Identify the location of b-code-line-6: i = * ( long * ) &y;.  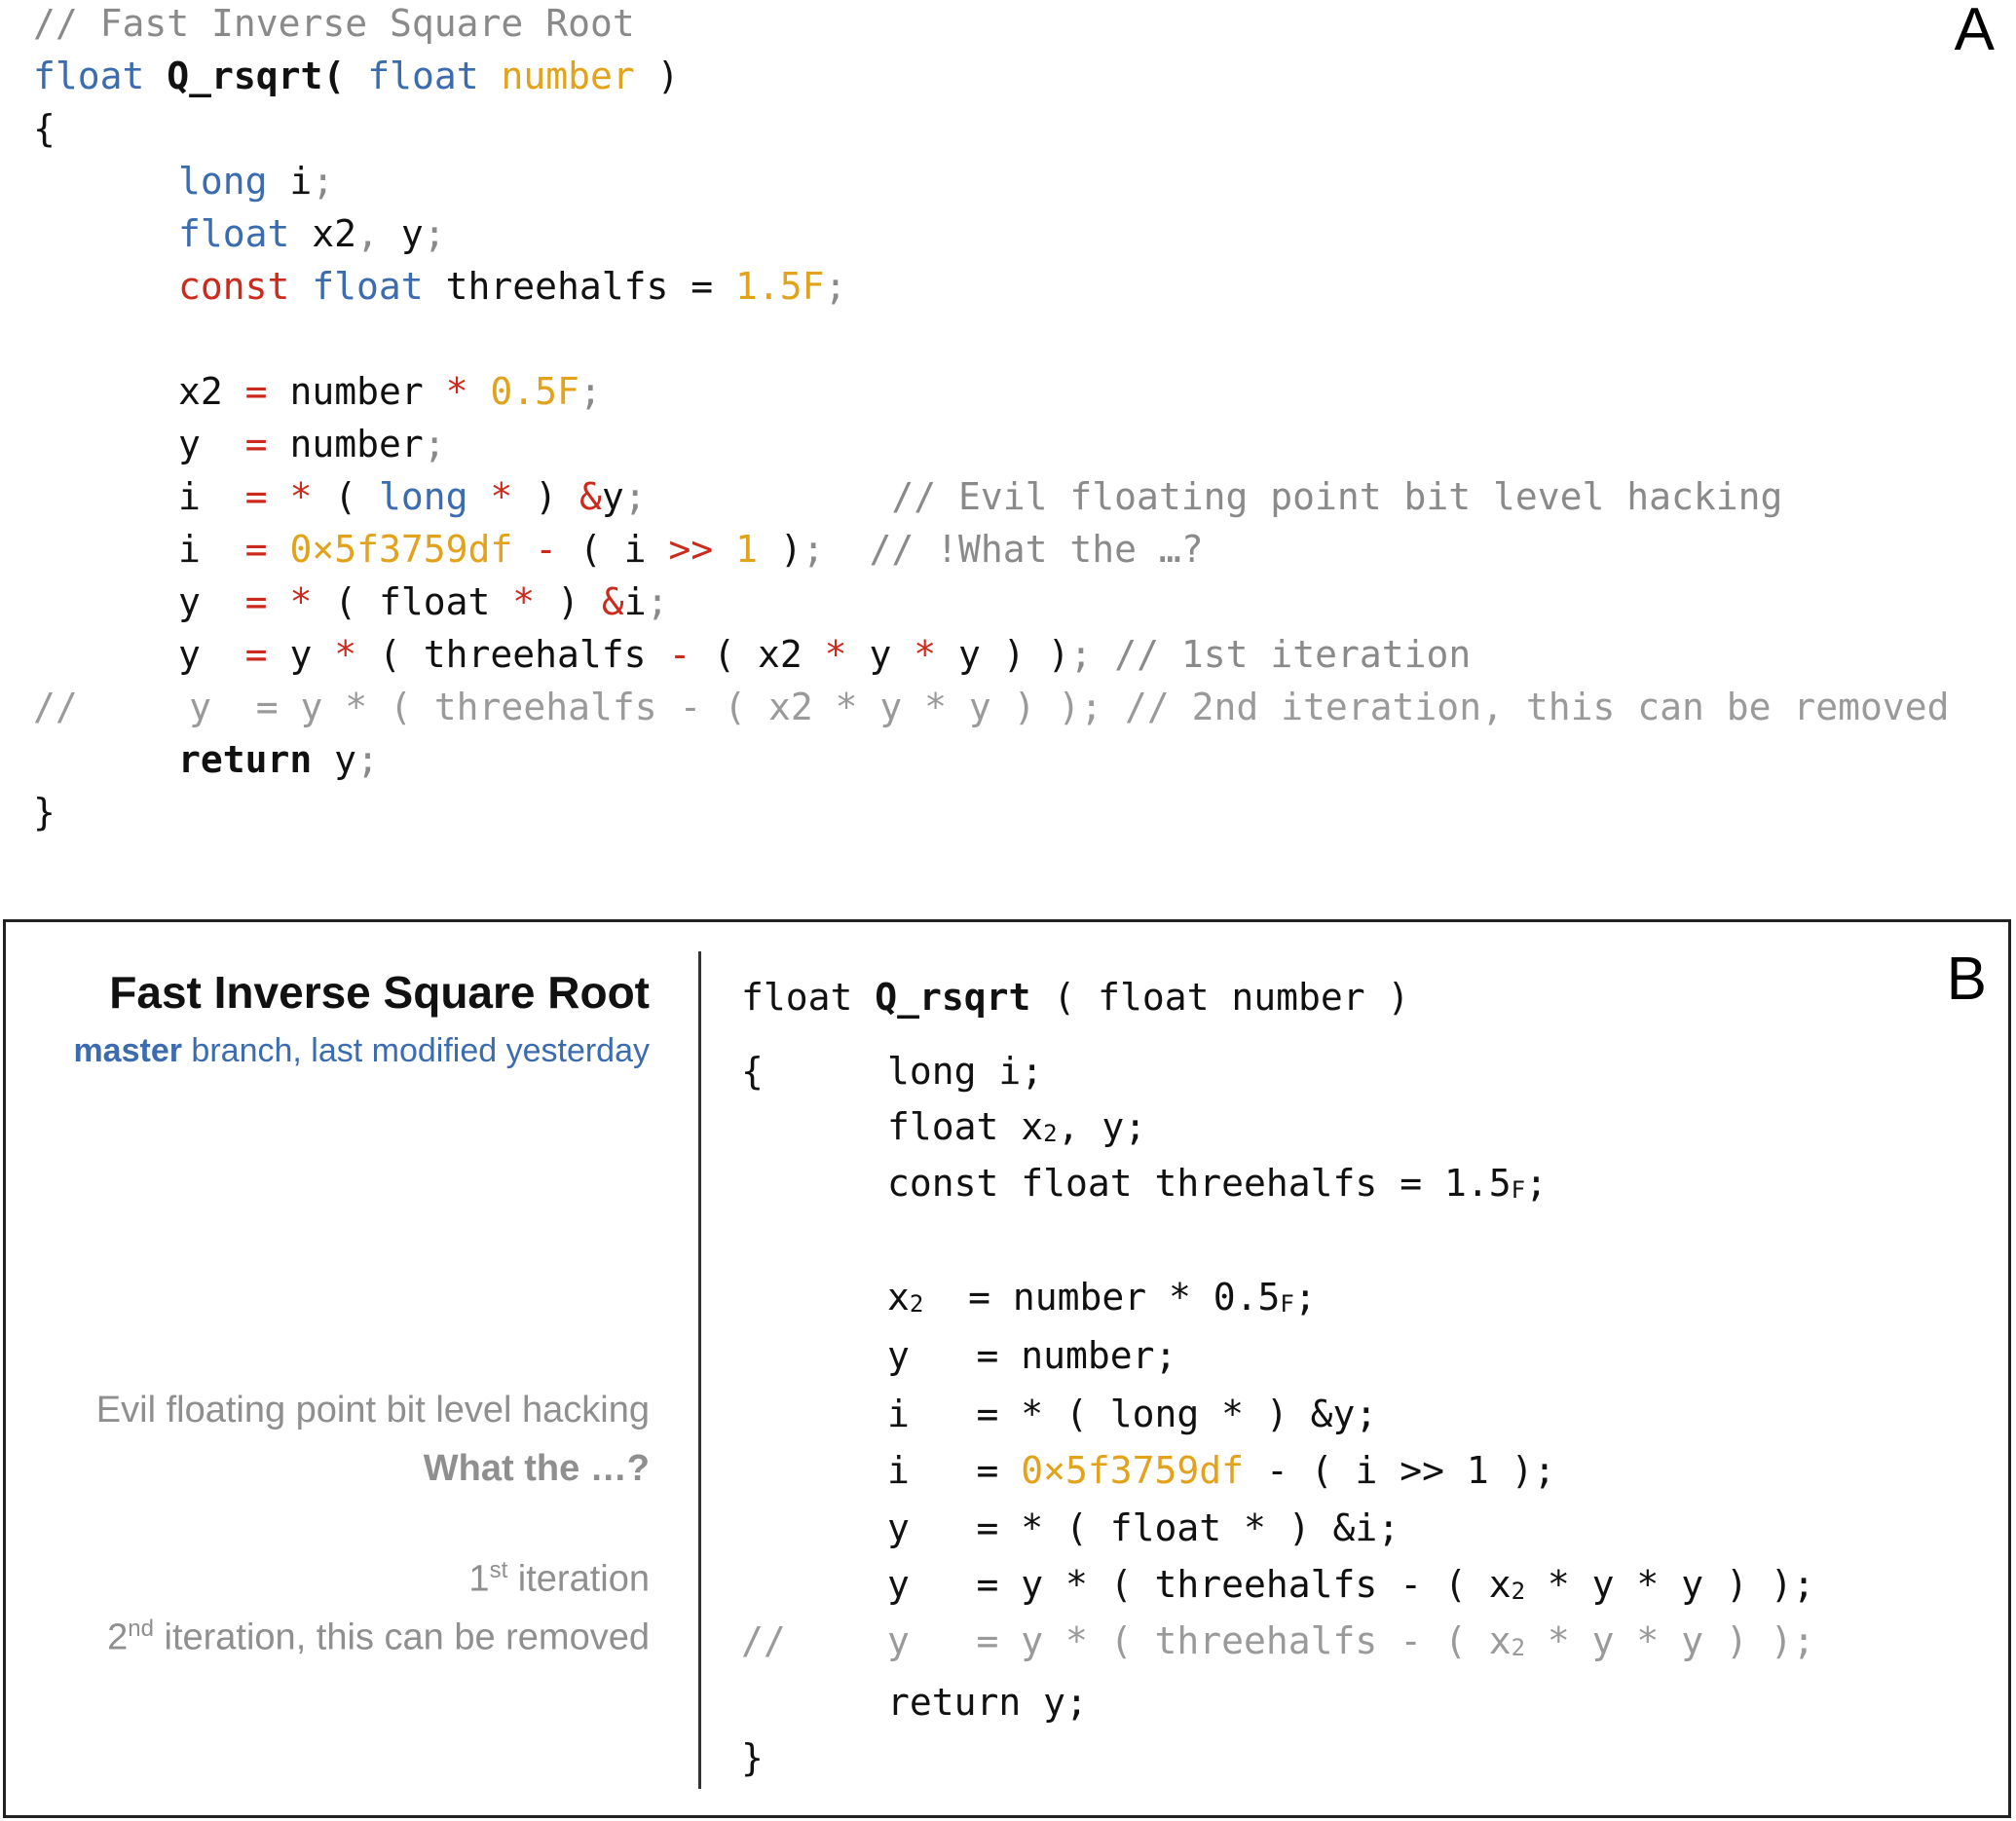
(1132, 1414).